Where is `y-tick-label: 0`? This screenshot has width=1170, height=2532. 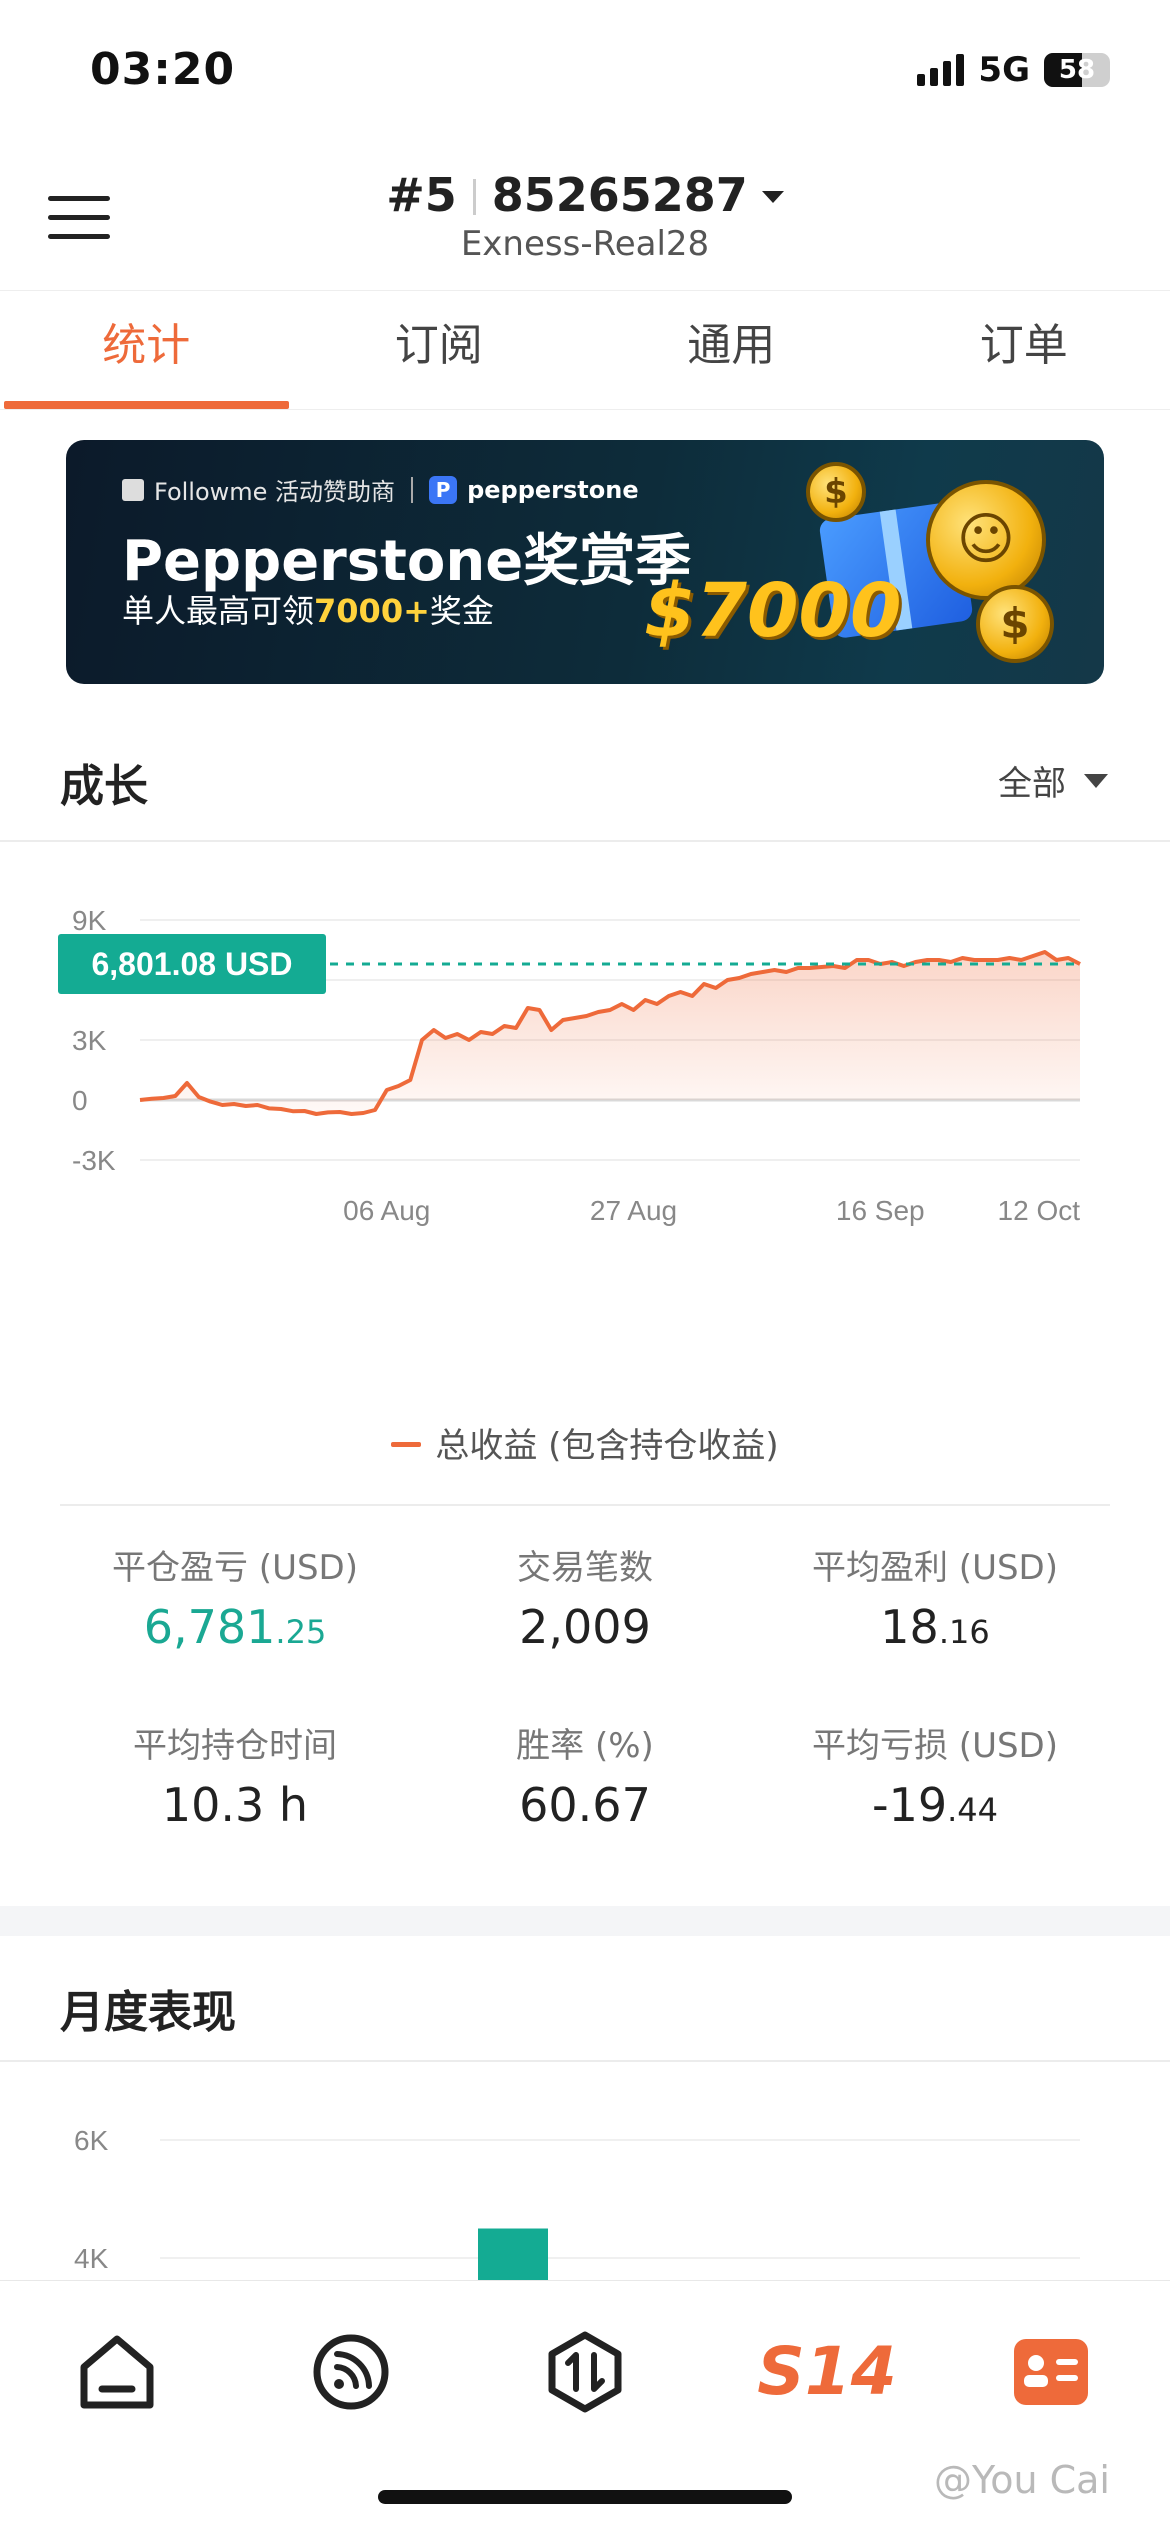
y-tick-label: 0 is located at coordinates (80, 1100).